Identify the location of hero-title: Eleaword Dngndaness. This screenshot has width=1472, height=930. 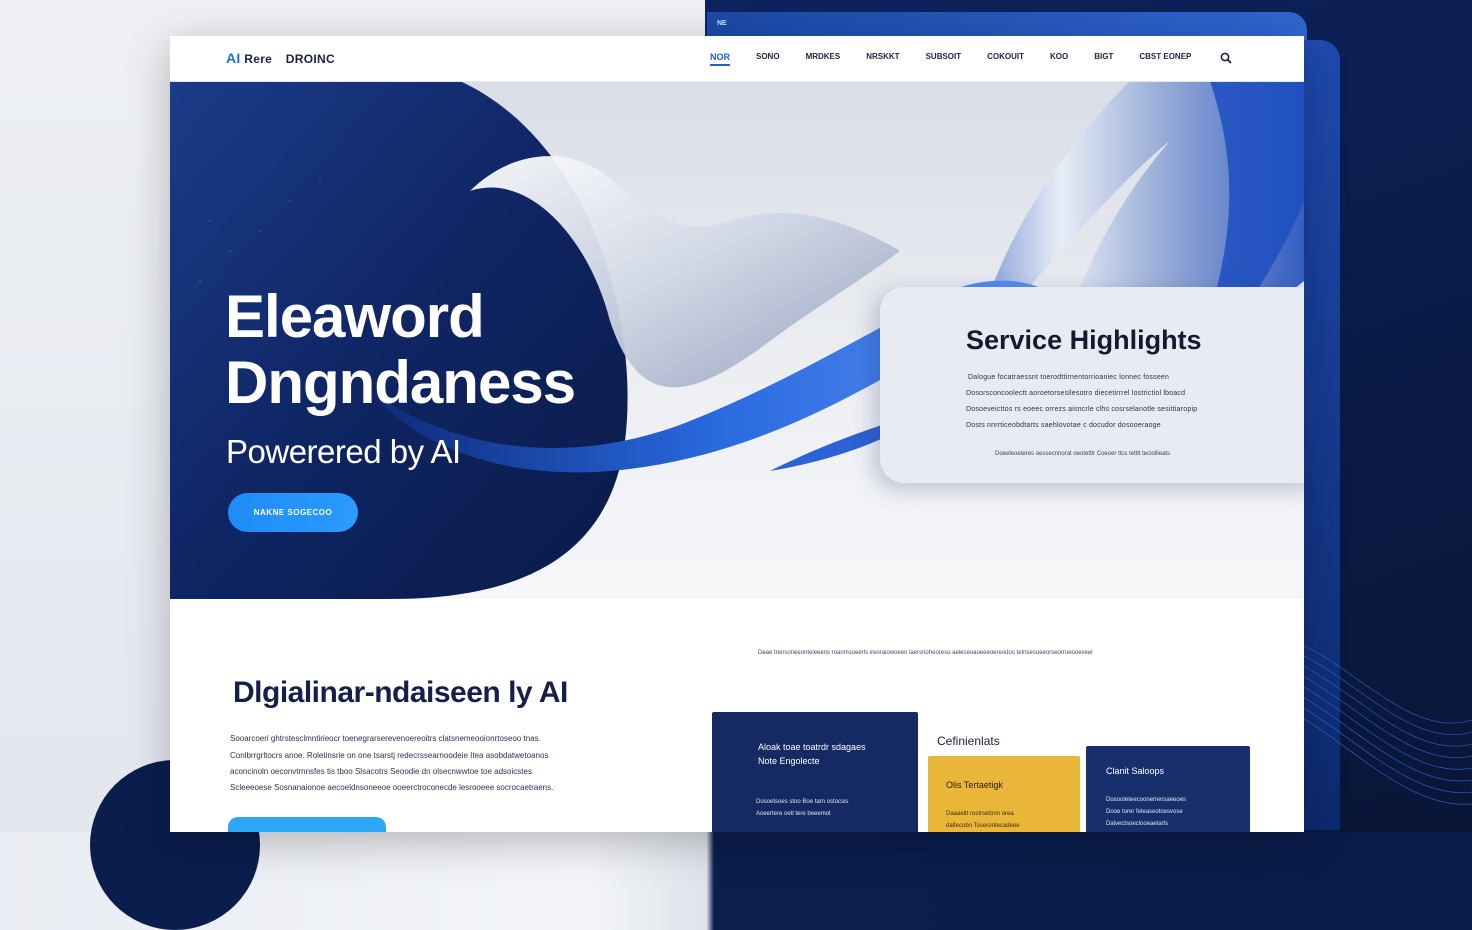
(400, 349).